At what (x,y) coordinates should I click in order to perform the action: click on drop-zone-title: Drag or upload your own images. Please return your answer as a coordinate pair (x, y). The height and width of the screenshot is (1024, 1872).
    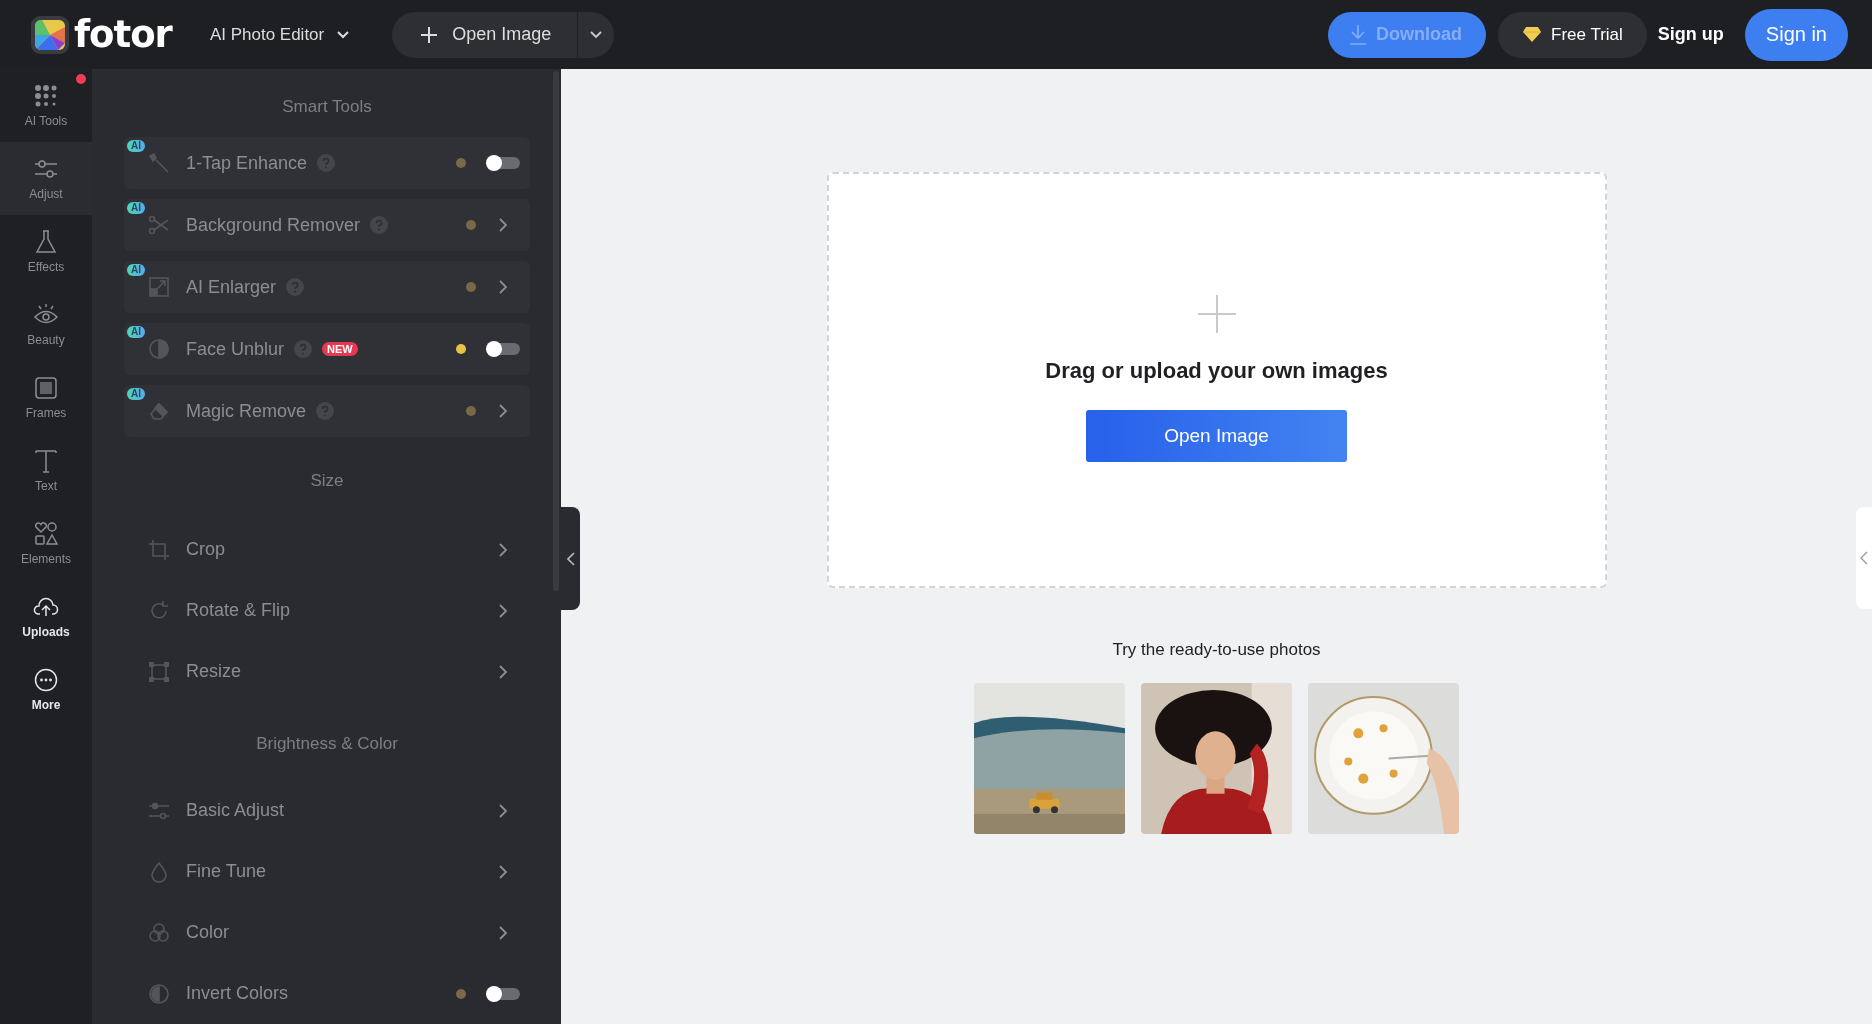
    Looking at the image, I should click on (1216, 371).